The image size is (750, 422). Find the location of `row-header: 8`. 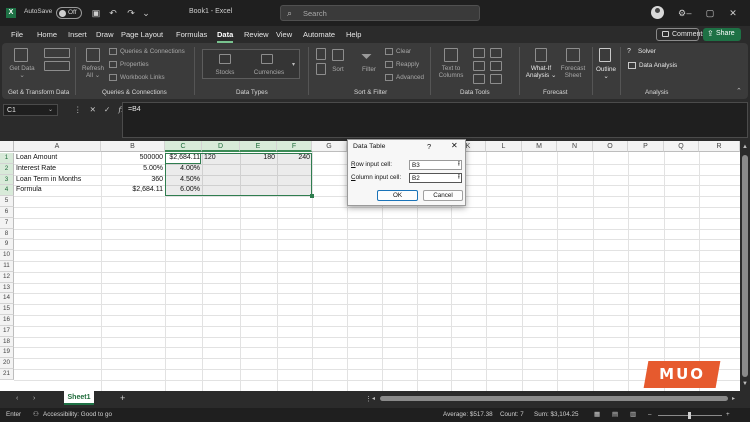

row-header: 8 is located at coordinates (7, 234).